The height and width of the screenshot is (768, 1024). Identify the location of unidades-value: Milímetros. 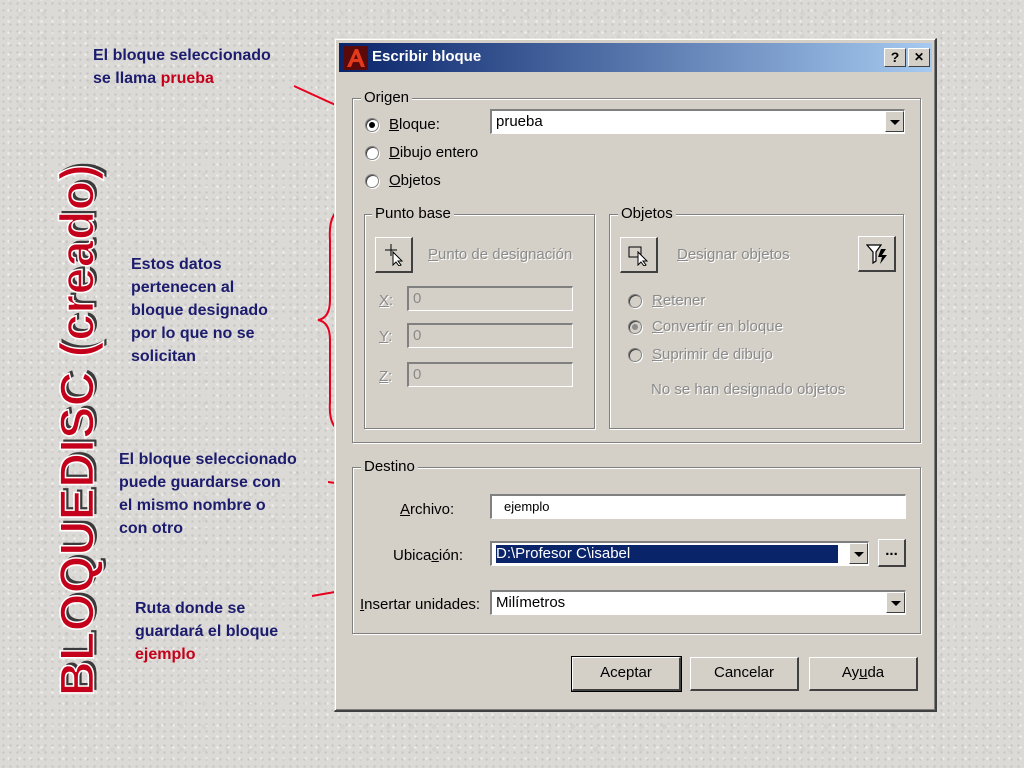
(531, 602).